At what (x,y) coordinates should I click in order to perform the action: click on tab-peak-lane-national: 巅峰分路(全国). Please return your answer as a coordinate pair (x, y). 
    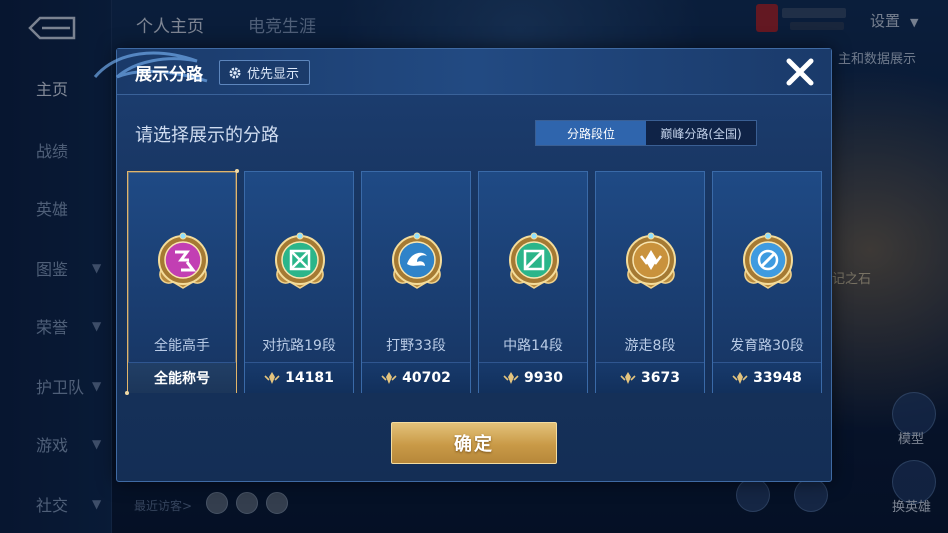
    Looking at the image, I should click on (701, 133).